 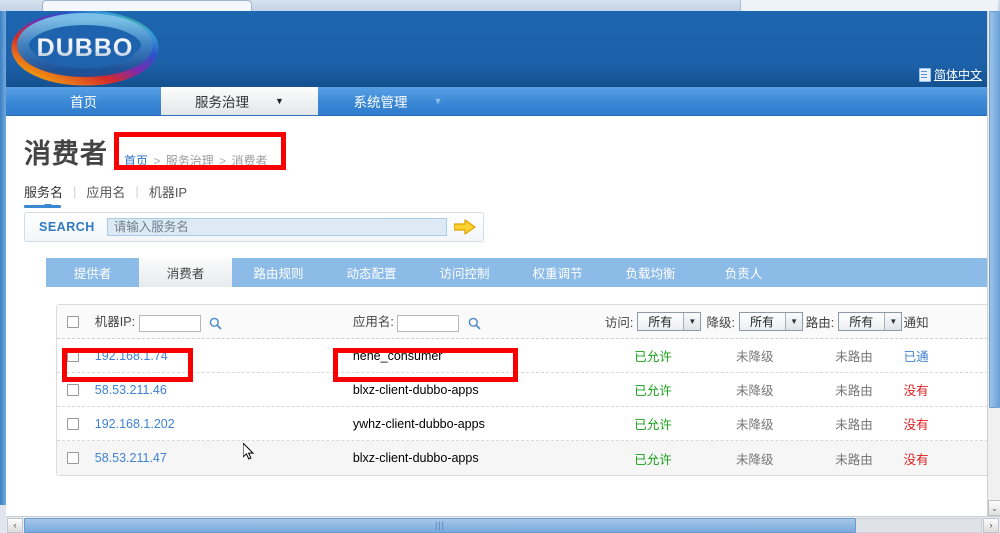 I want to click on breadcrumb-level2: 服务治理, so click(x=189, y=161).